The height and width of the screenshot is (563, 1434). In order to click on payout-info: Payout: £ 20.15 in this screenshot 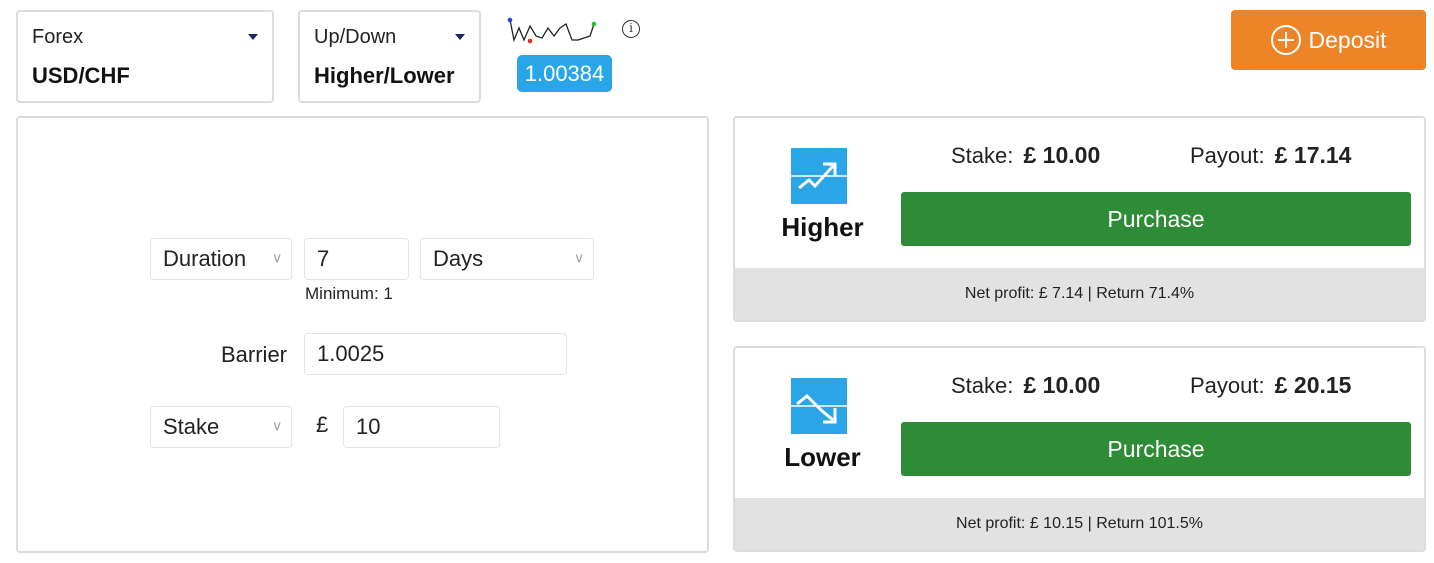, I will do `click(1270, 385)`.